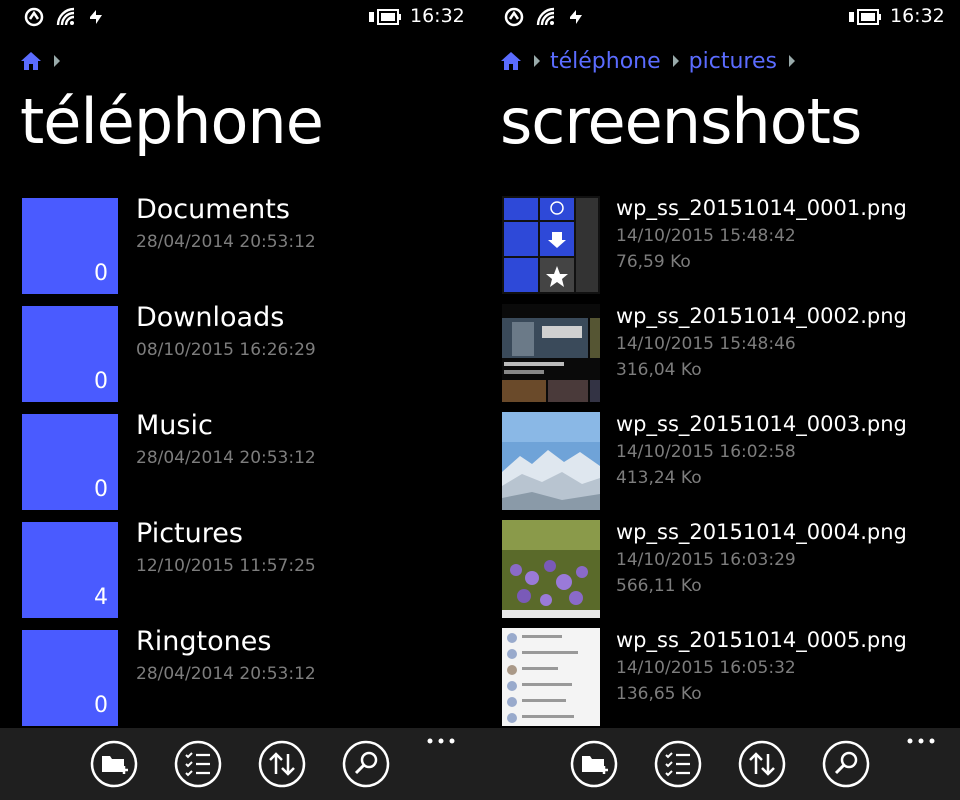 Image resolution: width=960 pixels, height=800 pixels. Describe the element at coordinates (733, 61) in the screenshot. I see `breadcrumb-pictures: pictures` at that location.